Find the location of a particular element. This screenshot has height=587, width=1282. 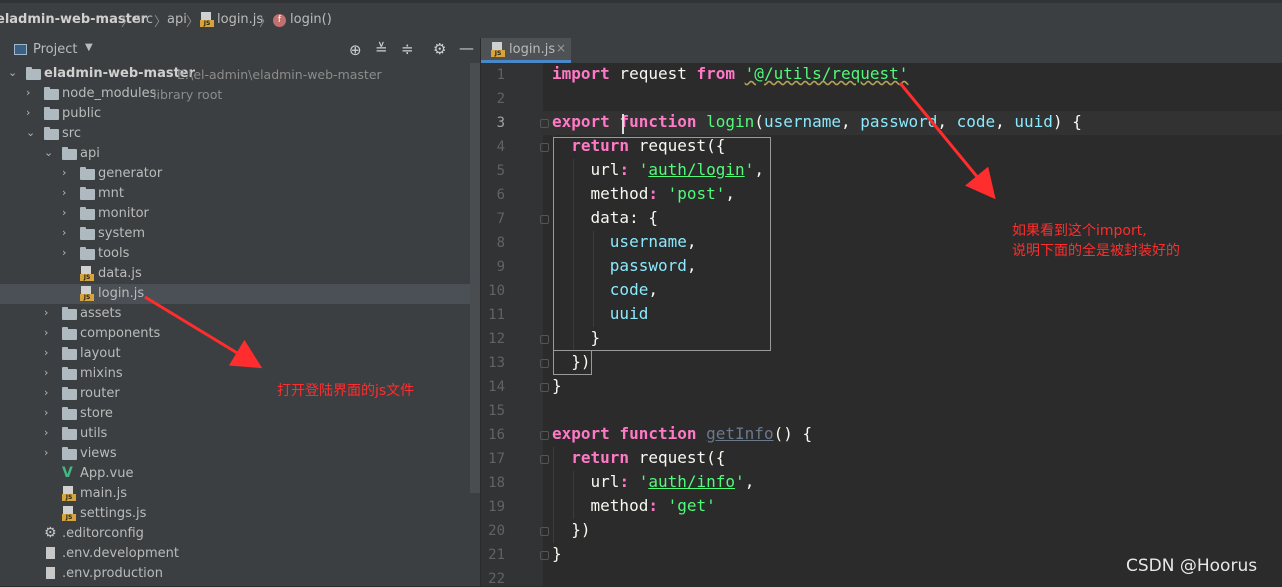

arrow-to-import is located at coordinates (947, 141).